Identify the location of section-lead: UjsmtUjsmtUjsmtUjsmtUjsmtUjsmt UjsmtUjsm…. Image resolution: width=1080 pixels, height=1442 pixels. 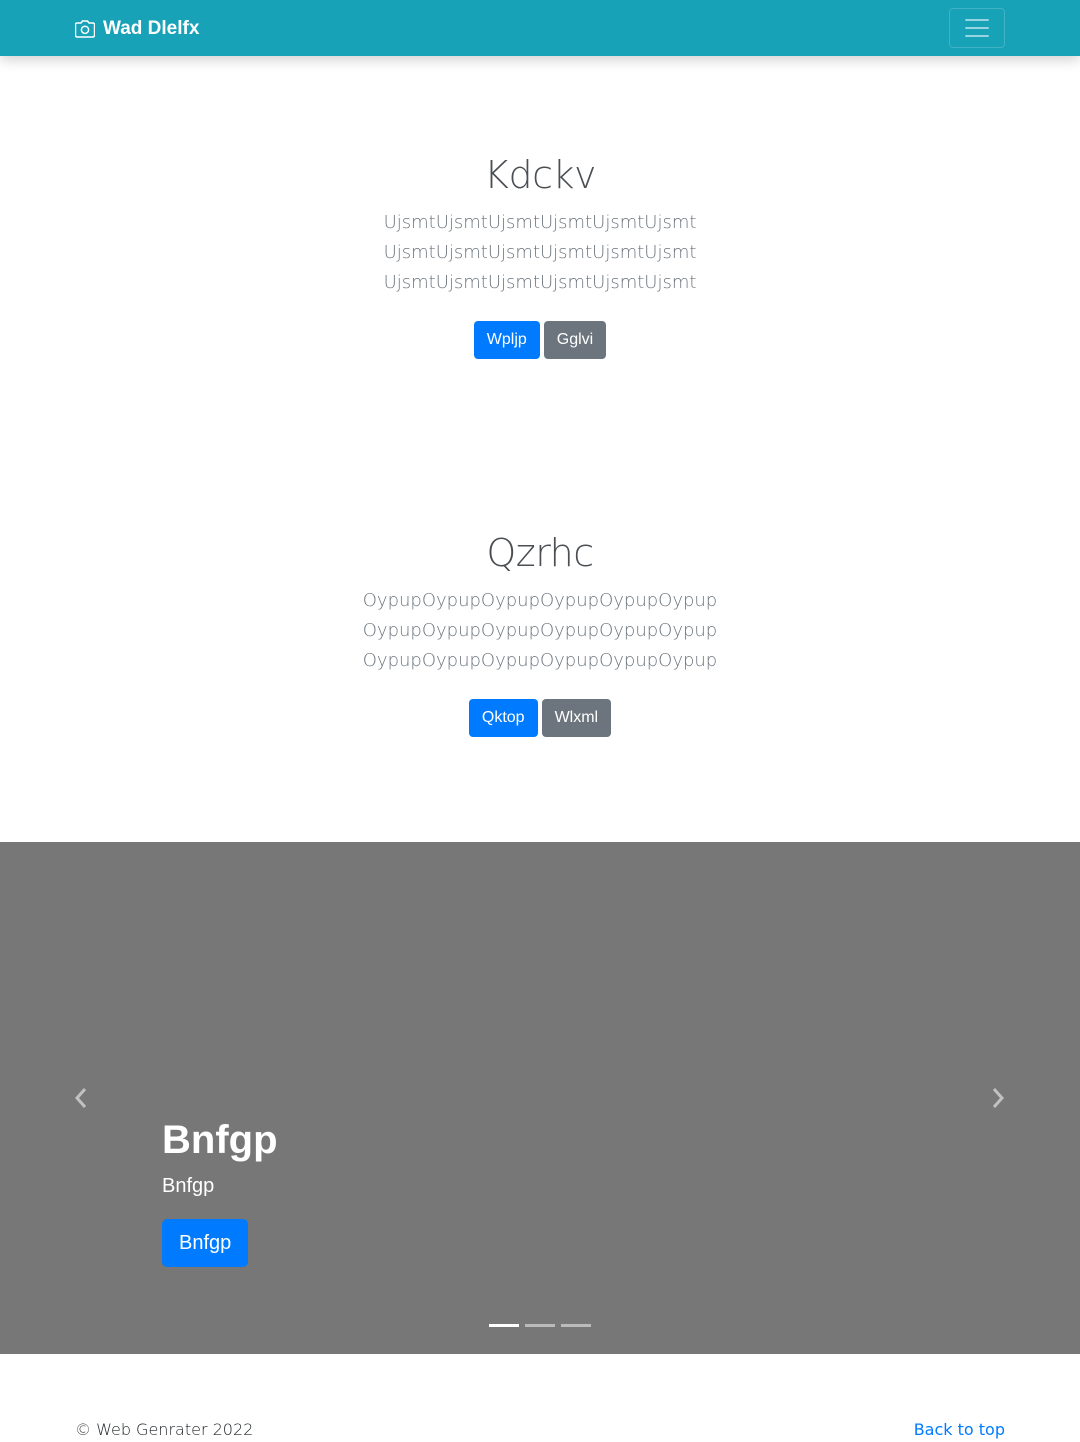
(540, 252).